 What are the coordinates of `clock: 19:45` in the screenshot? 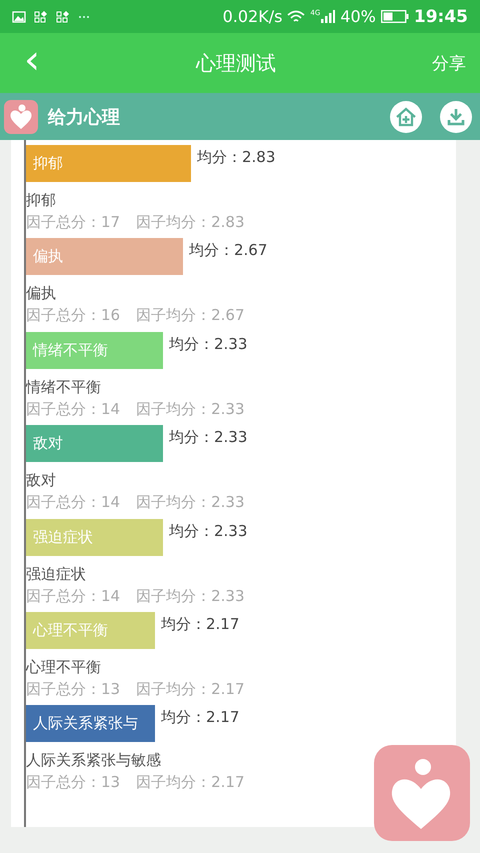 It's located at (441, 16).